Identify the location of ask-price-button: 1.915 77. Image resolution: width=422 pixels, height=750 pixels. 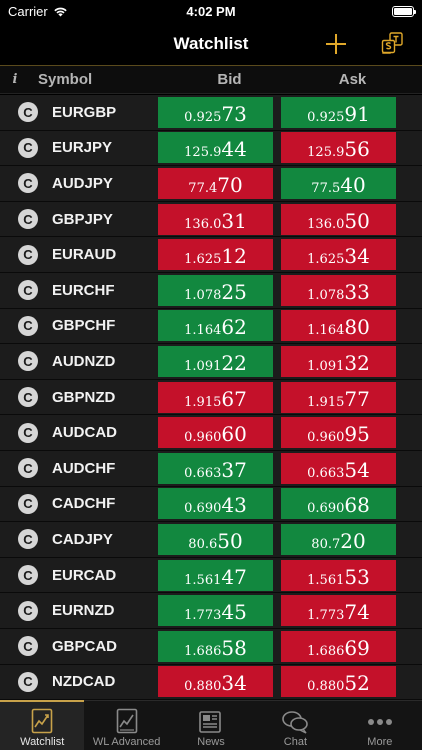
(338, 397).